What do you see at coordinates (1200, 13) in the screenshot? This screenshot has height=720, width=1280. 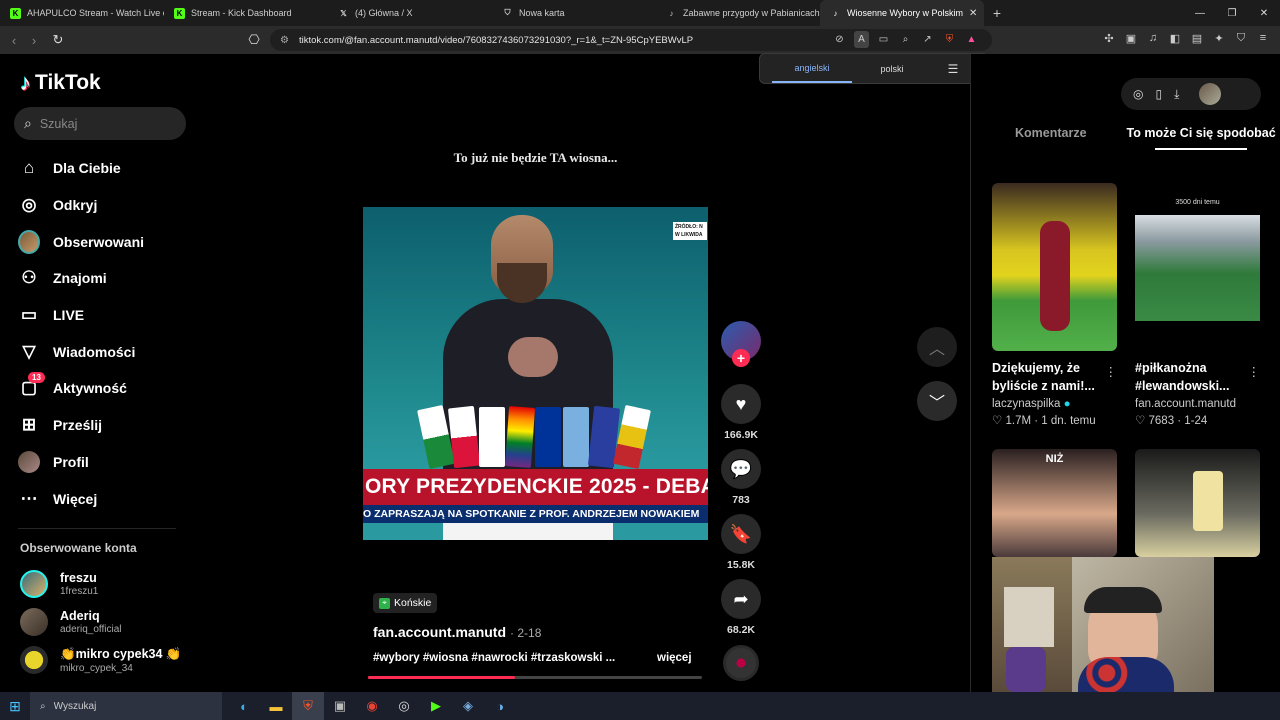 I see `minimize-icon: —` at bounding box center [1200, 13].